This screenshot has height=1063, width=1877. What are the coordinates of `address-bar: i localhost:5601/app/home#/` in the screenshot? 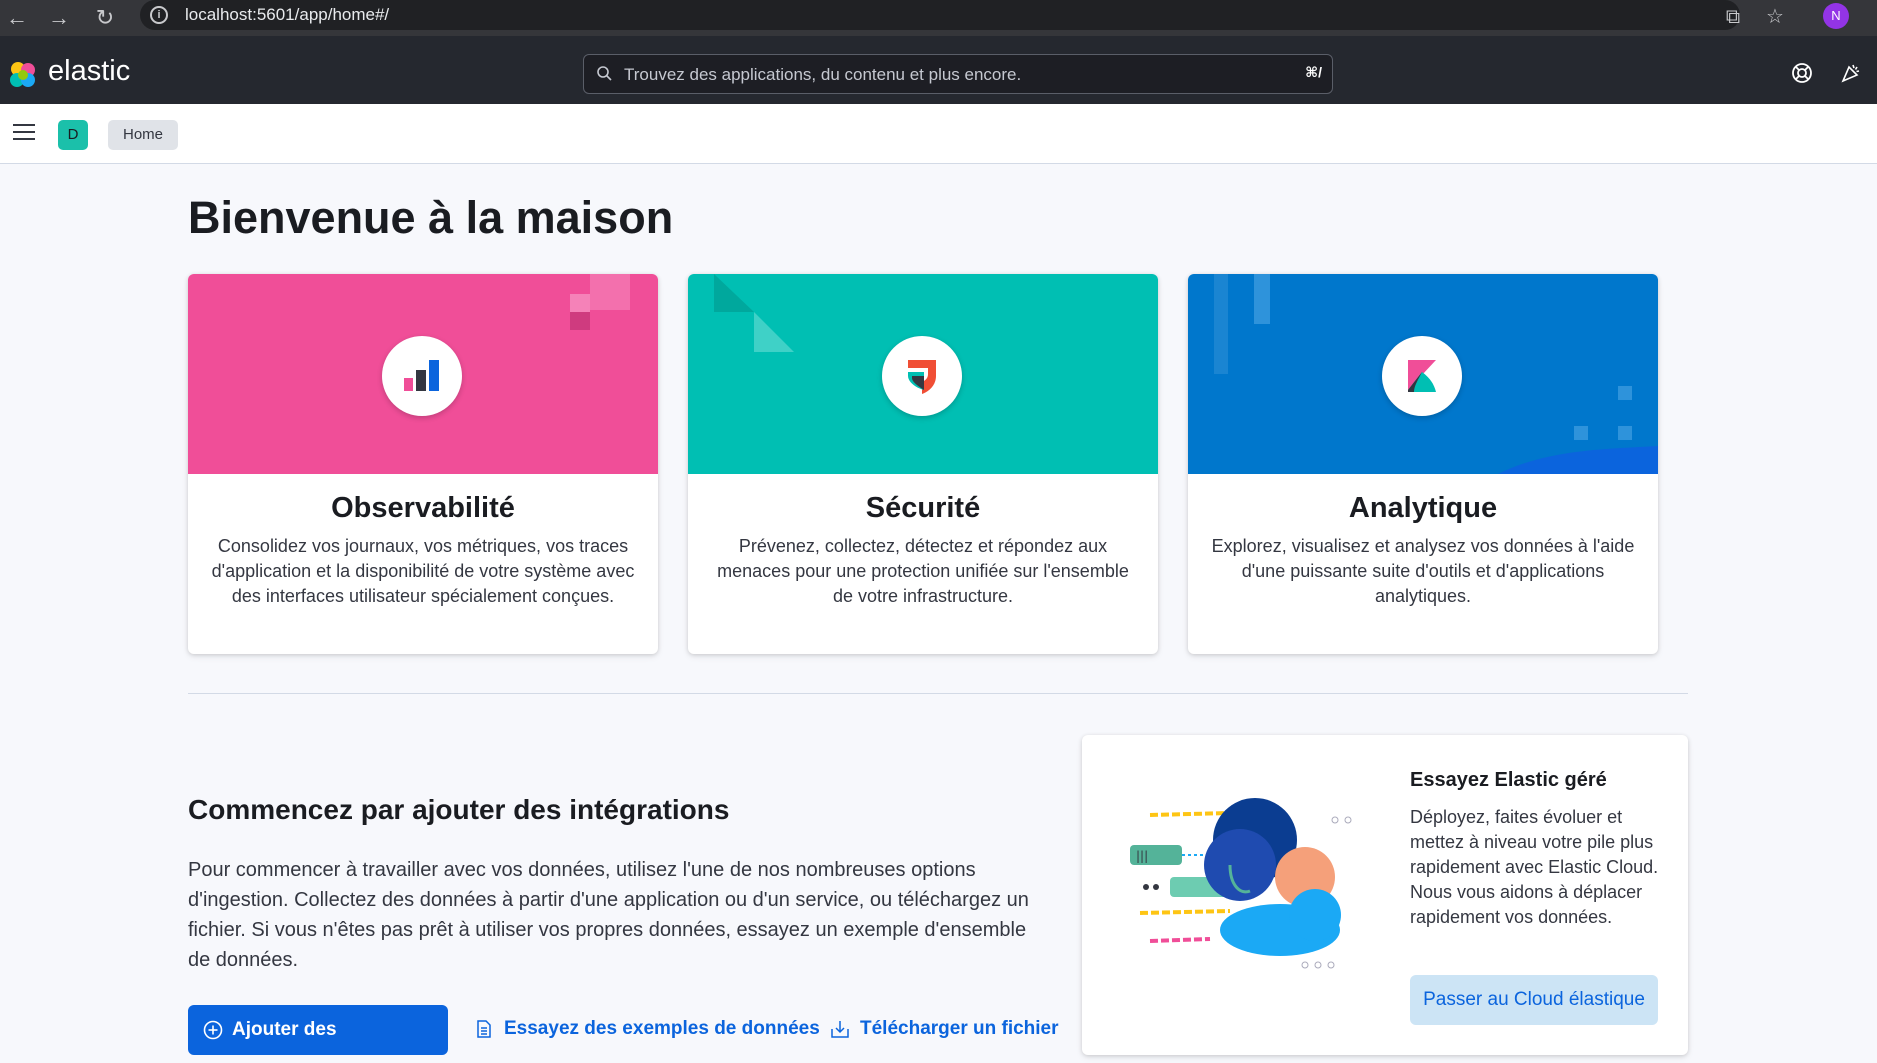 It's located at (940, 15).